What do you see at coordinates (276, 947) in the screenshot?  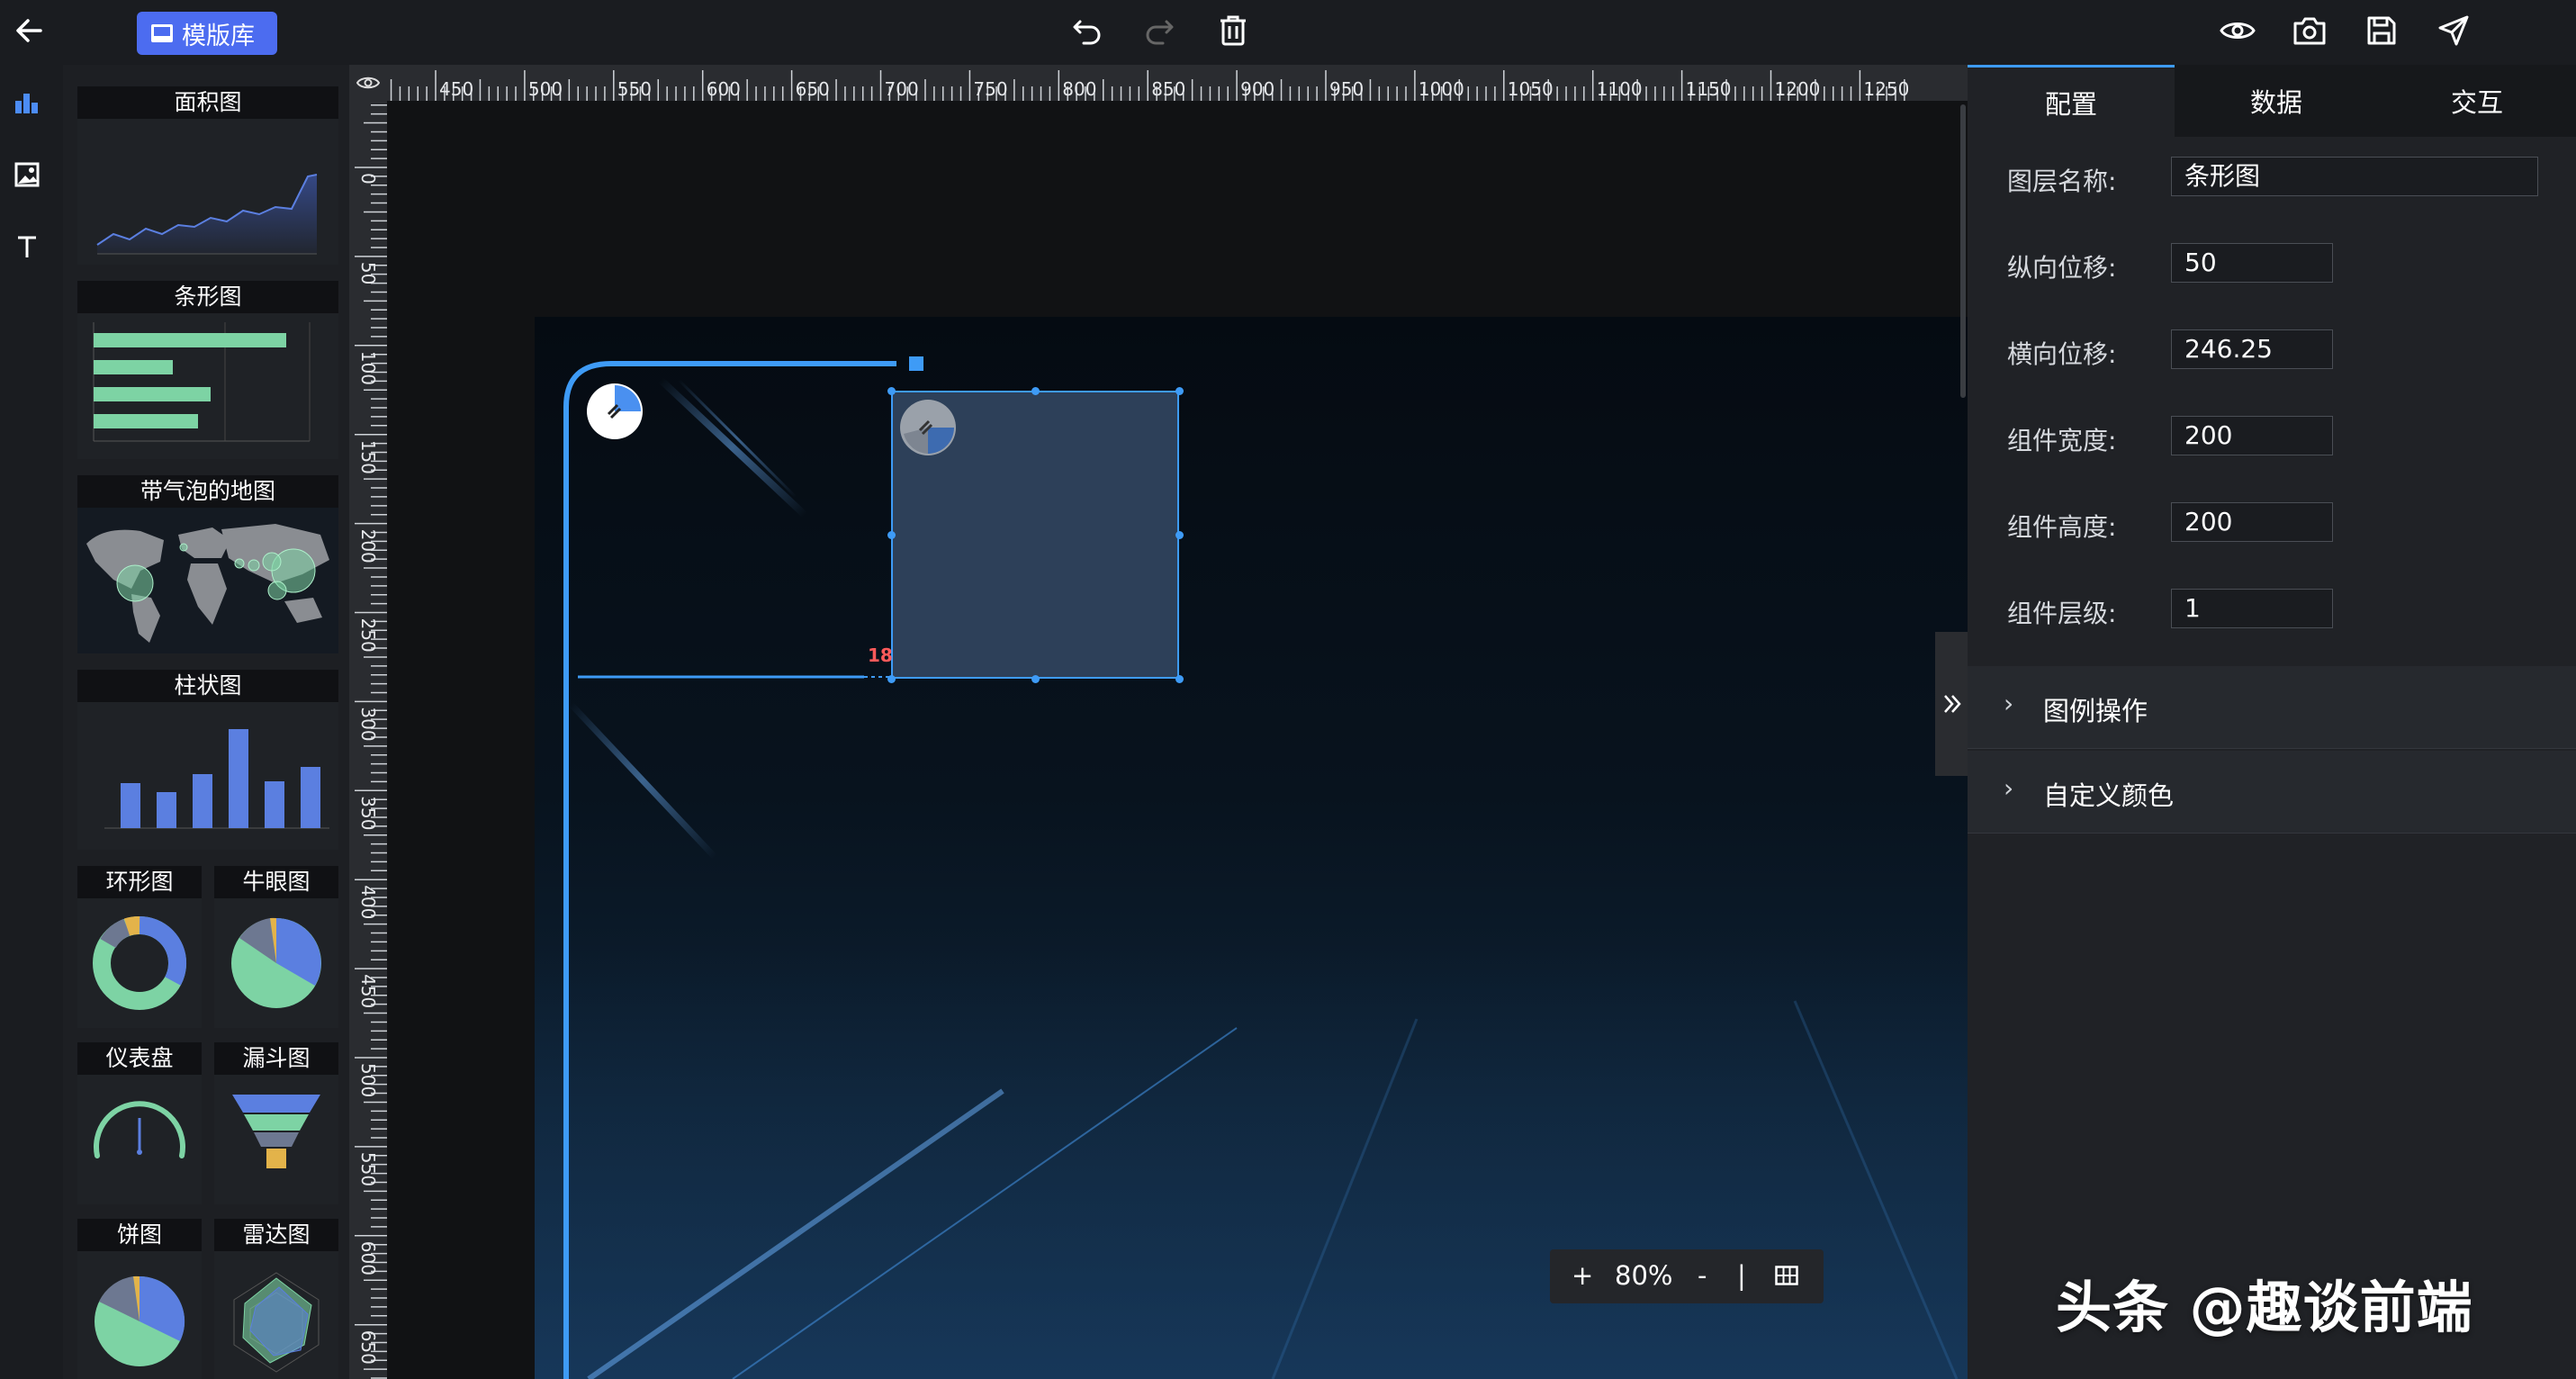 I see `palette-item-bullseye-chart: 牛眼图` at bounding box center [276, 947].